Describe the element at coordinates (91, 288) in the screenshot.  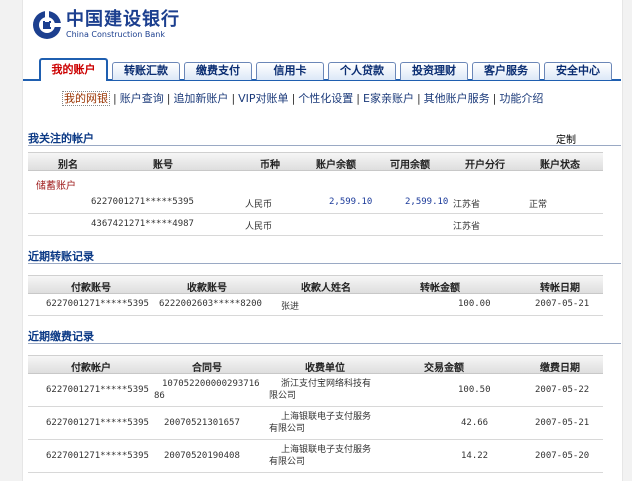
I see `col-payer-account: 付款账号` at that location.